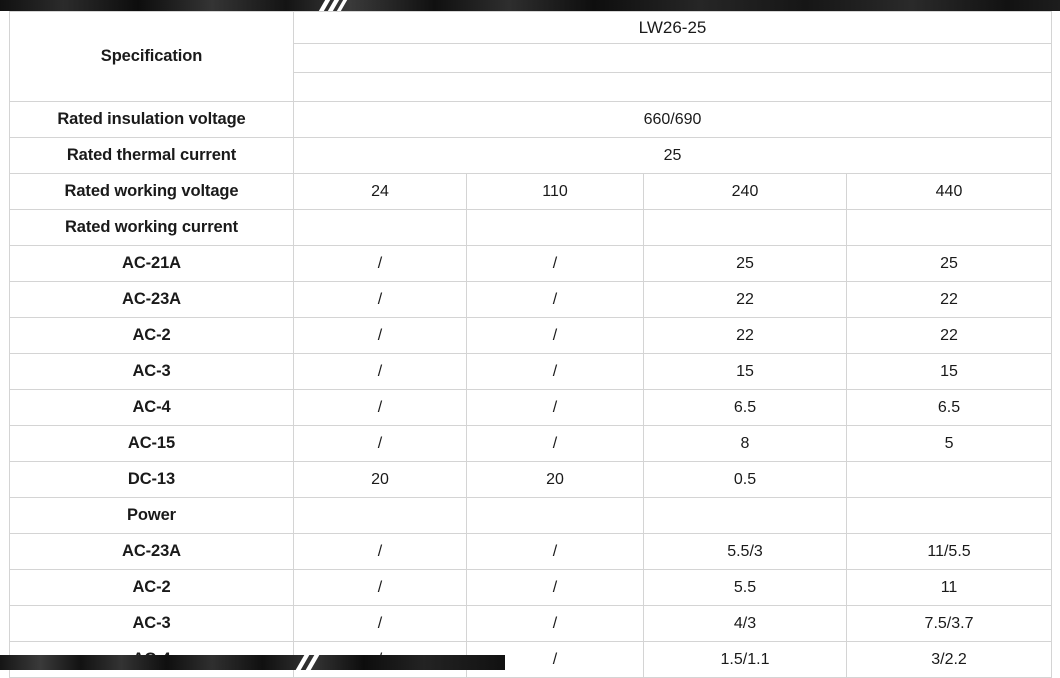 This screenshot has height=678, width=1060. What do you see at coordinates (151, 299) in the screenshot?
I see `row-label-ac-23a-current: AC-23A` at bounding box center [151, 299].